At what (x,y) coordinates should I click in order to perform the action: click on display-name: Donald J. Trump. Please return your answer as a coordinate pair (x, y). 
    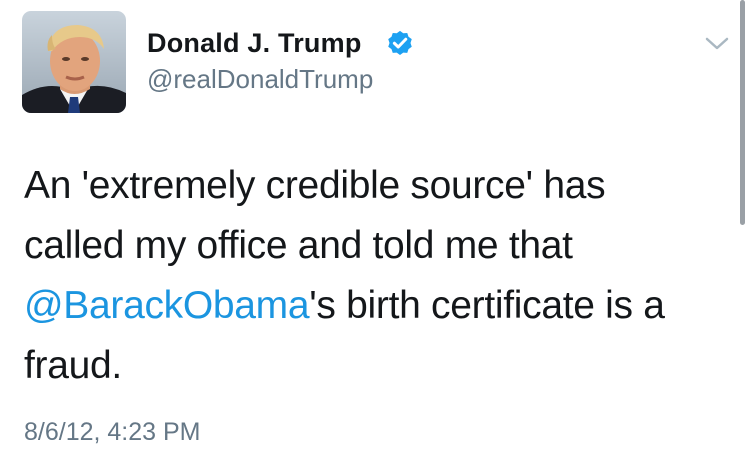
    Looking at the image, I should click on (254, 43).